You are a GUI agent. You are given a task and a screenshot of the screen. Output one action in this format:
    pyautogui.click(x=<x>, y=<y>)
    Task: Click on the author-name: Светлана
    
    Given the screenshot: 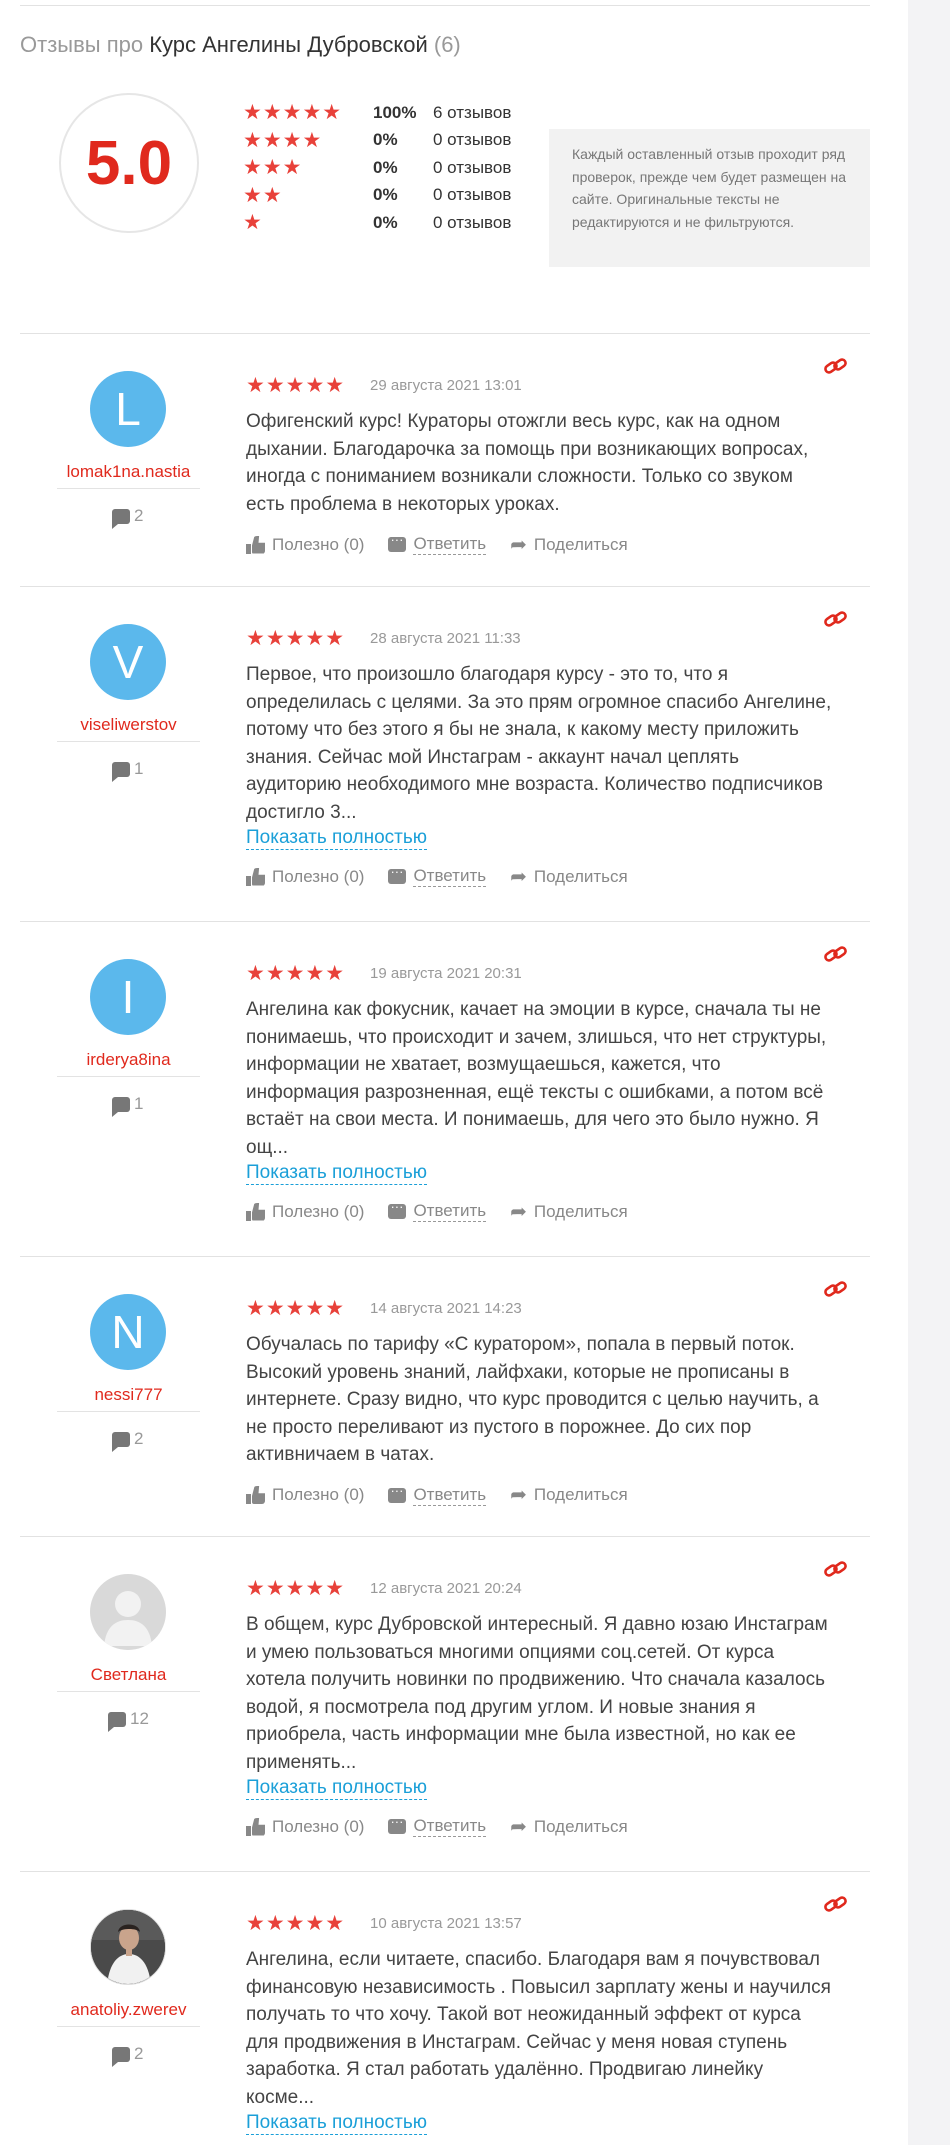 What is the action you would take?
    pyautogui.click(x=128, y=1678)
    